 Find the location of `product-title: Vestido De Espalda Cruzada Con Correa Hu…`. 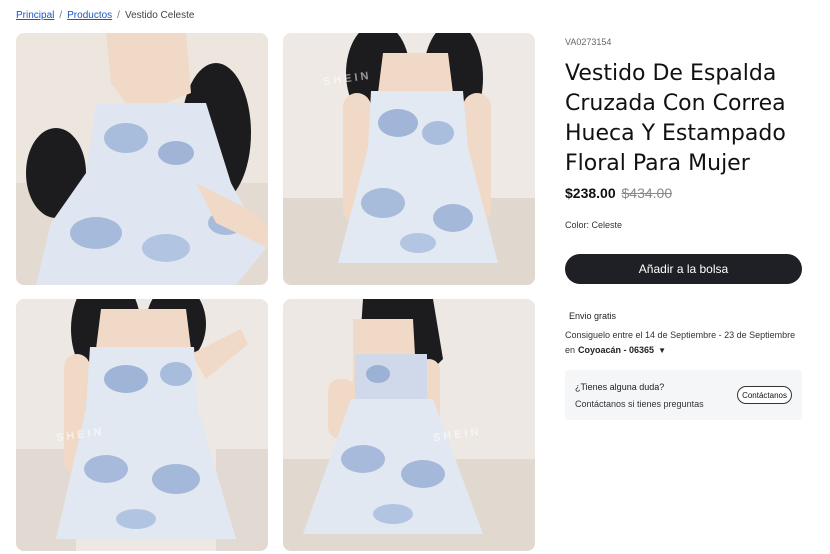

product-title: Vestido De Espalda Cruzada Con Correa Hu… is located at coordinates (675, 118).